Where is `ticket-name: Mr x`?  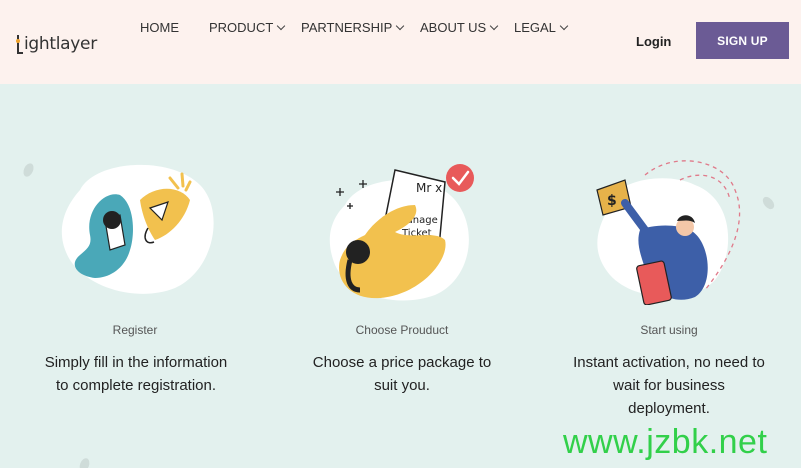
ticket-name: Mr x is located at coordinates (429, 188).